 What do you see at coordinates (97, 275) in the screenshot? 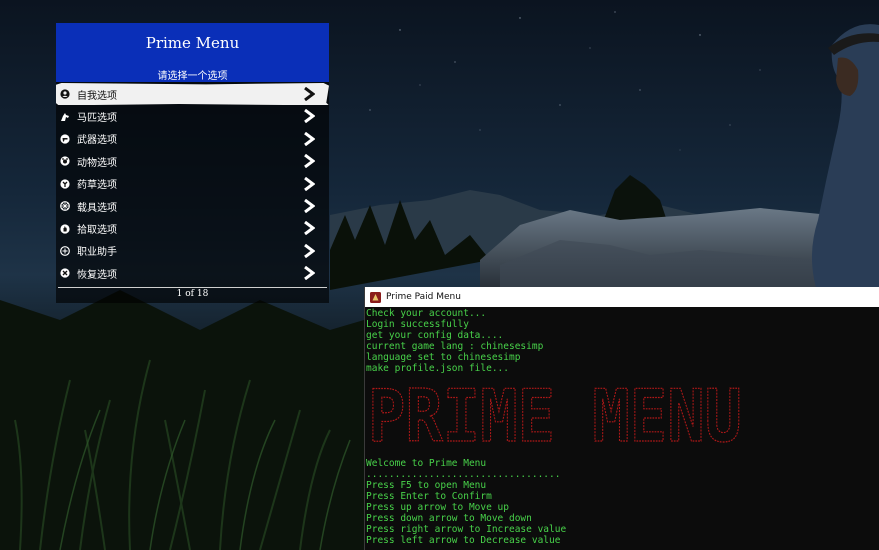
I see `menu-item-label: 恢复选项` at bounding box center [97, 275].